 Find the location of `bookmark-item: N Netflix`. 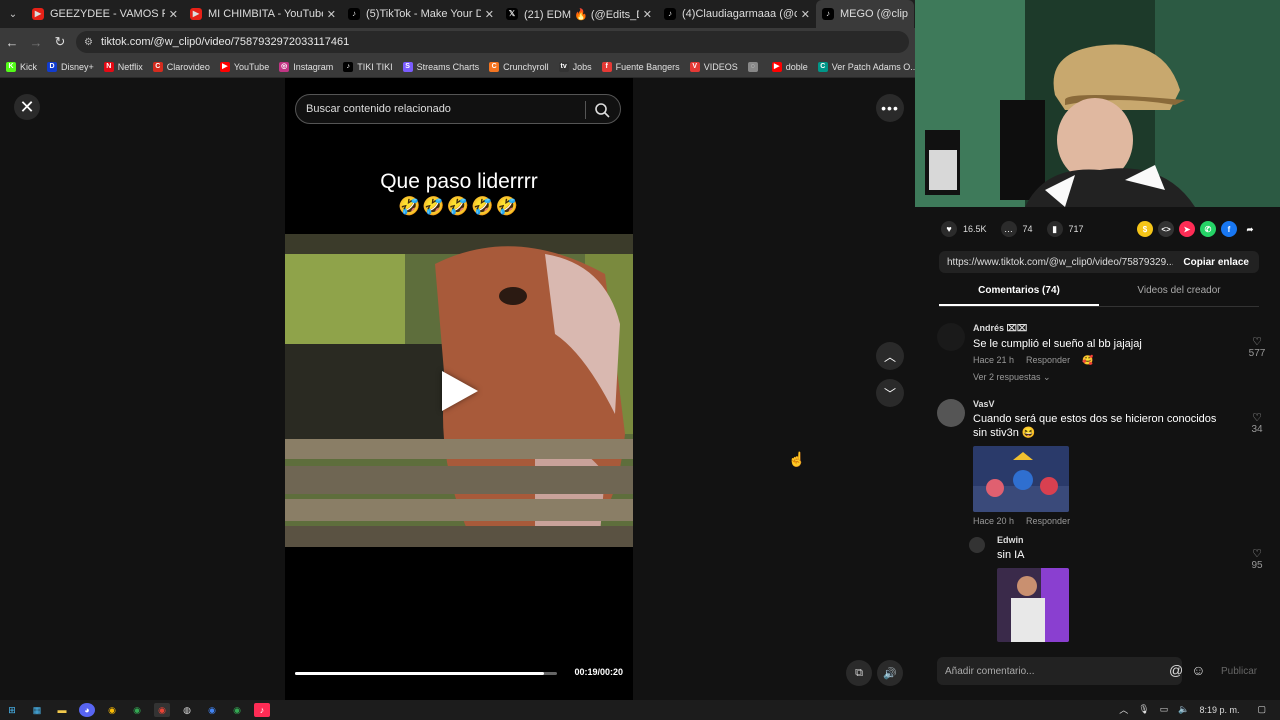

bookmark-item: N Netflix is located at coordinates (123, 66).